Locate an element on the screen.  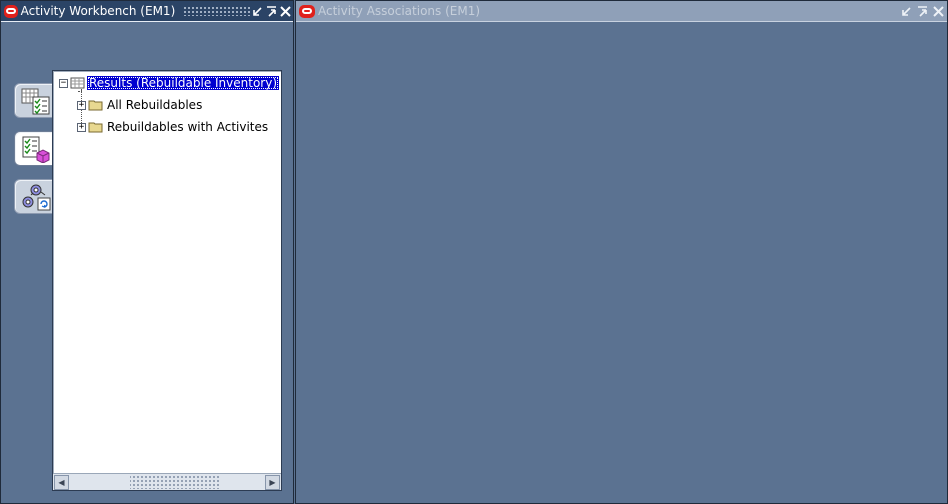
scrollbar-thumb is located at coordinates (175, 482).